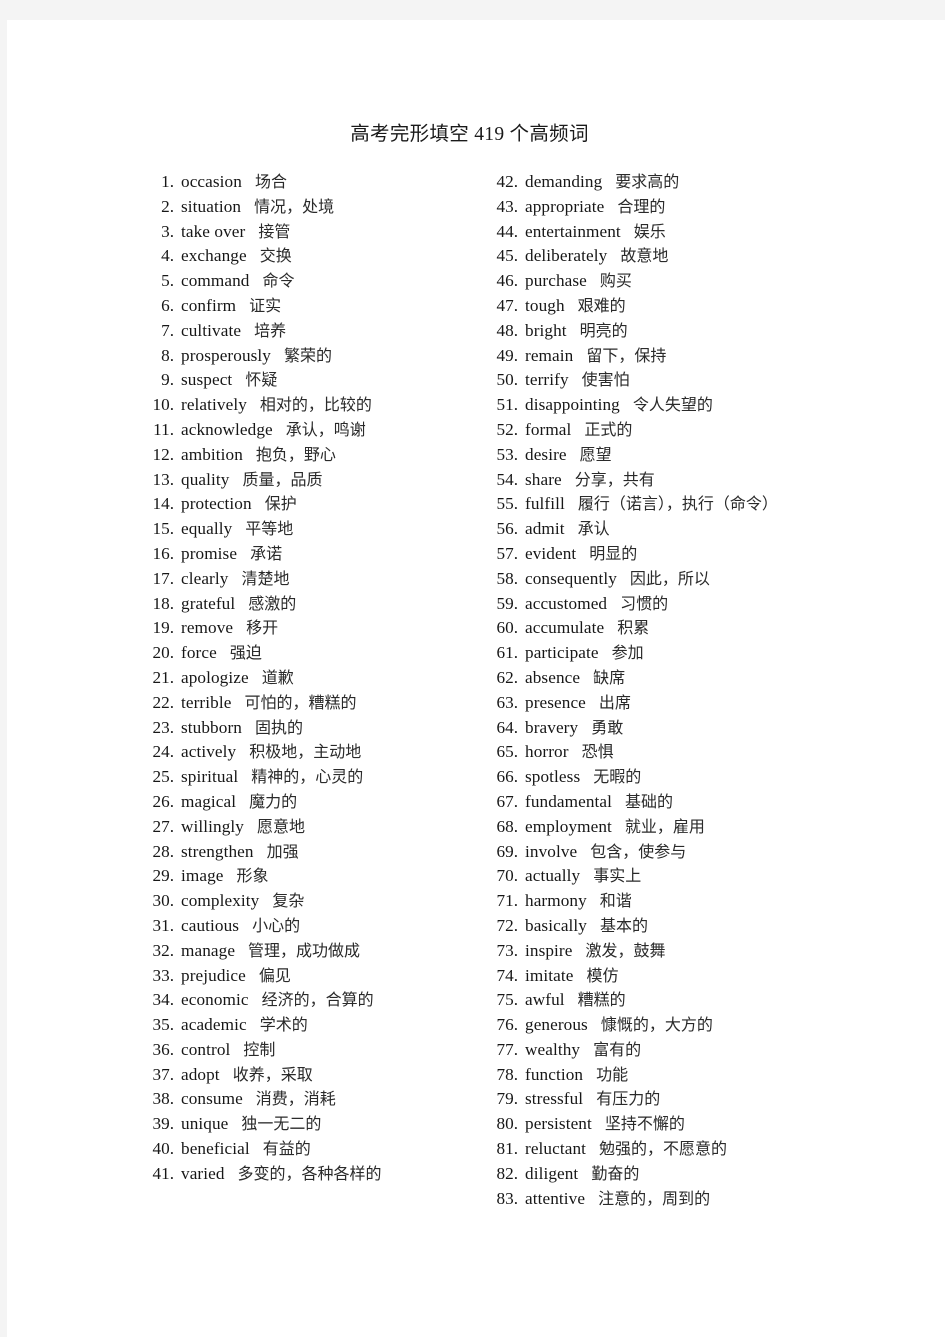 This screenshot has width=945, height=1337. Describe the element at coordinates (214, 1025) in the screenshot. I see `entry-term: academic` at that location.